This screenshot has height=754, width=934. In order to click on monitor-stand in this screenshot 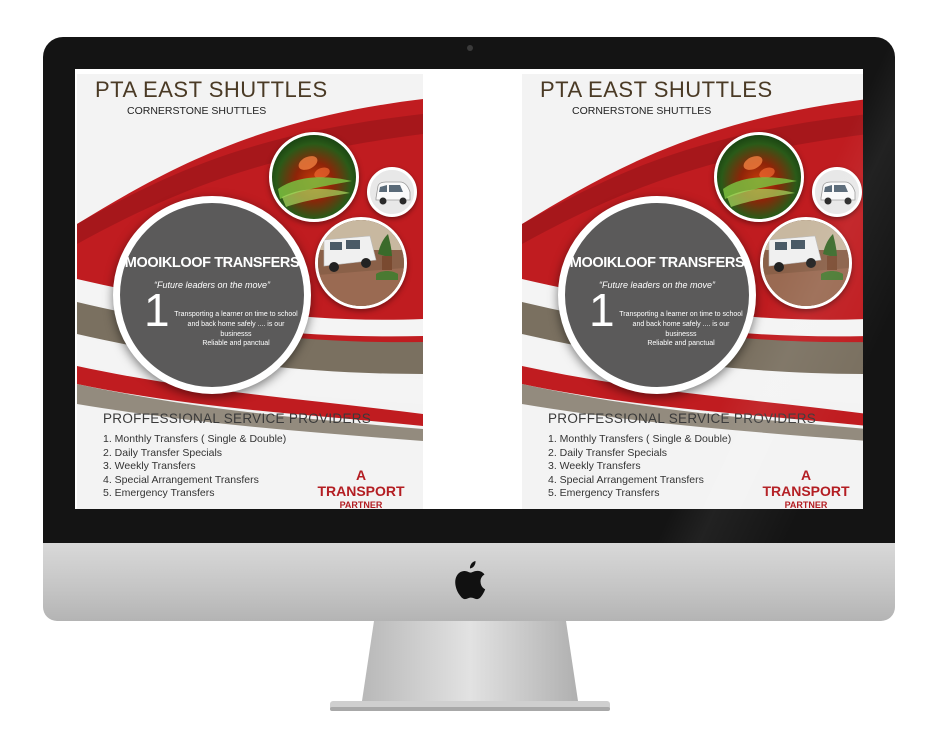, I will do `click(470, 666)`.